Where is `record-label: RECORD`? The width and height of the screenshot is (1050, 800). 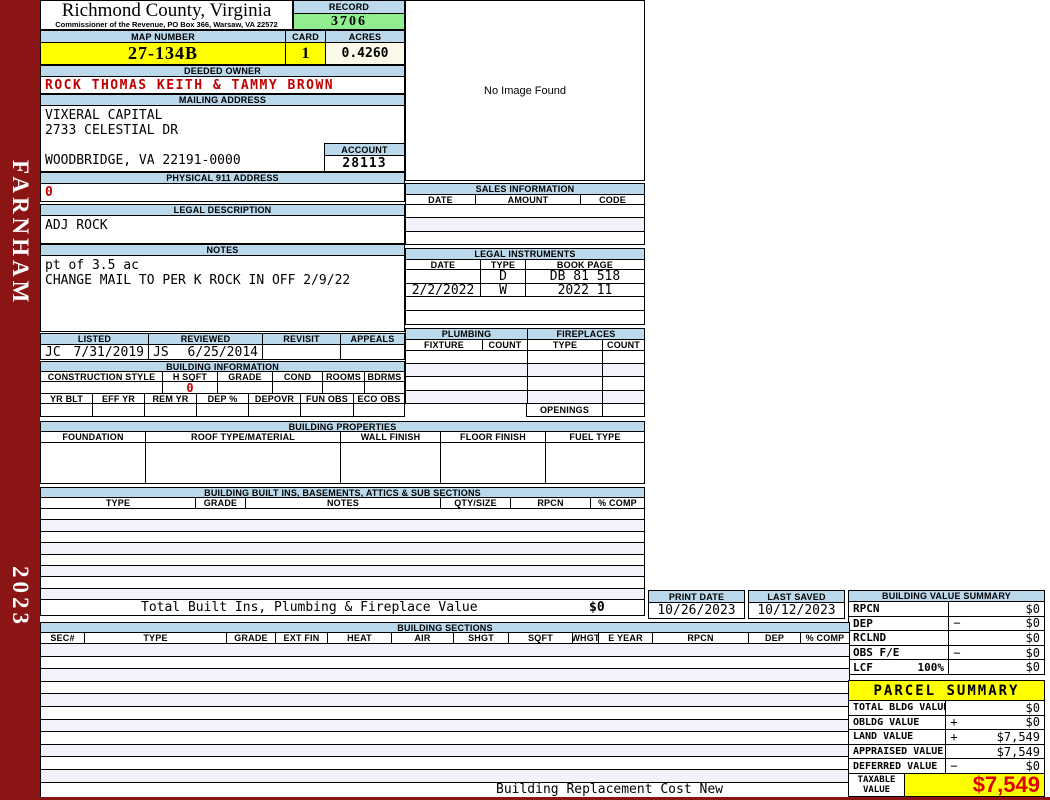
record-label: RECORD is located at coordinates (349, 7).